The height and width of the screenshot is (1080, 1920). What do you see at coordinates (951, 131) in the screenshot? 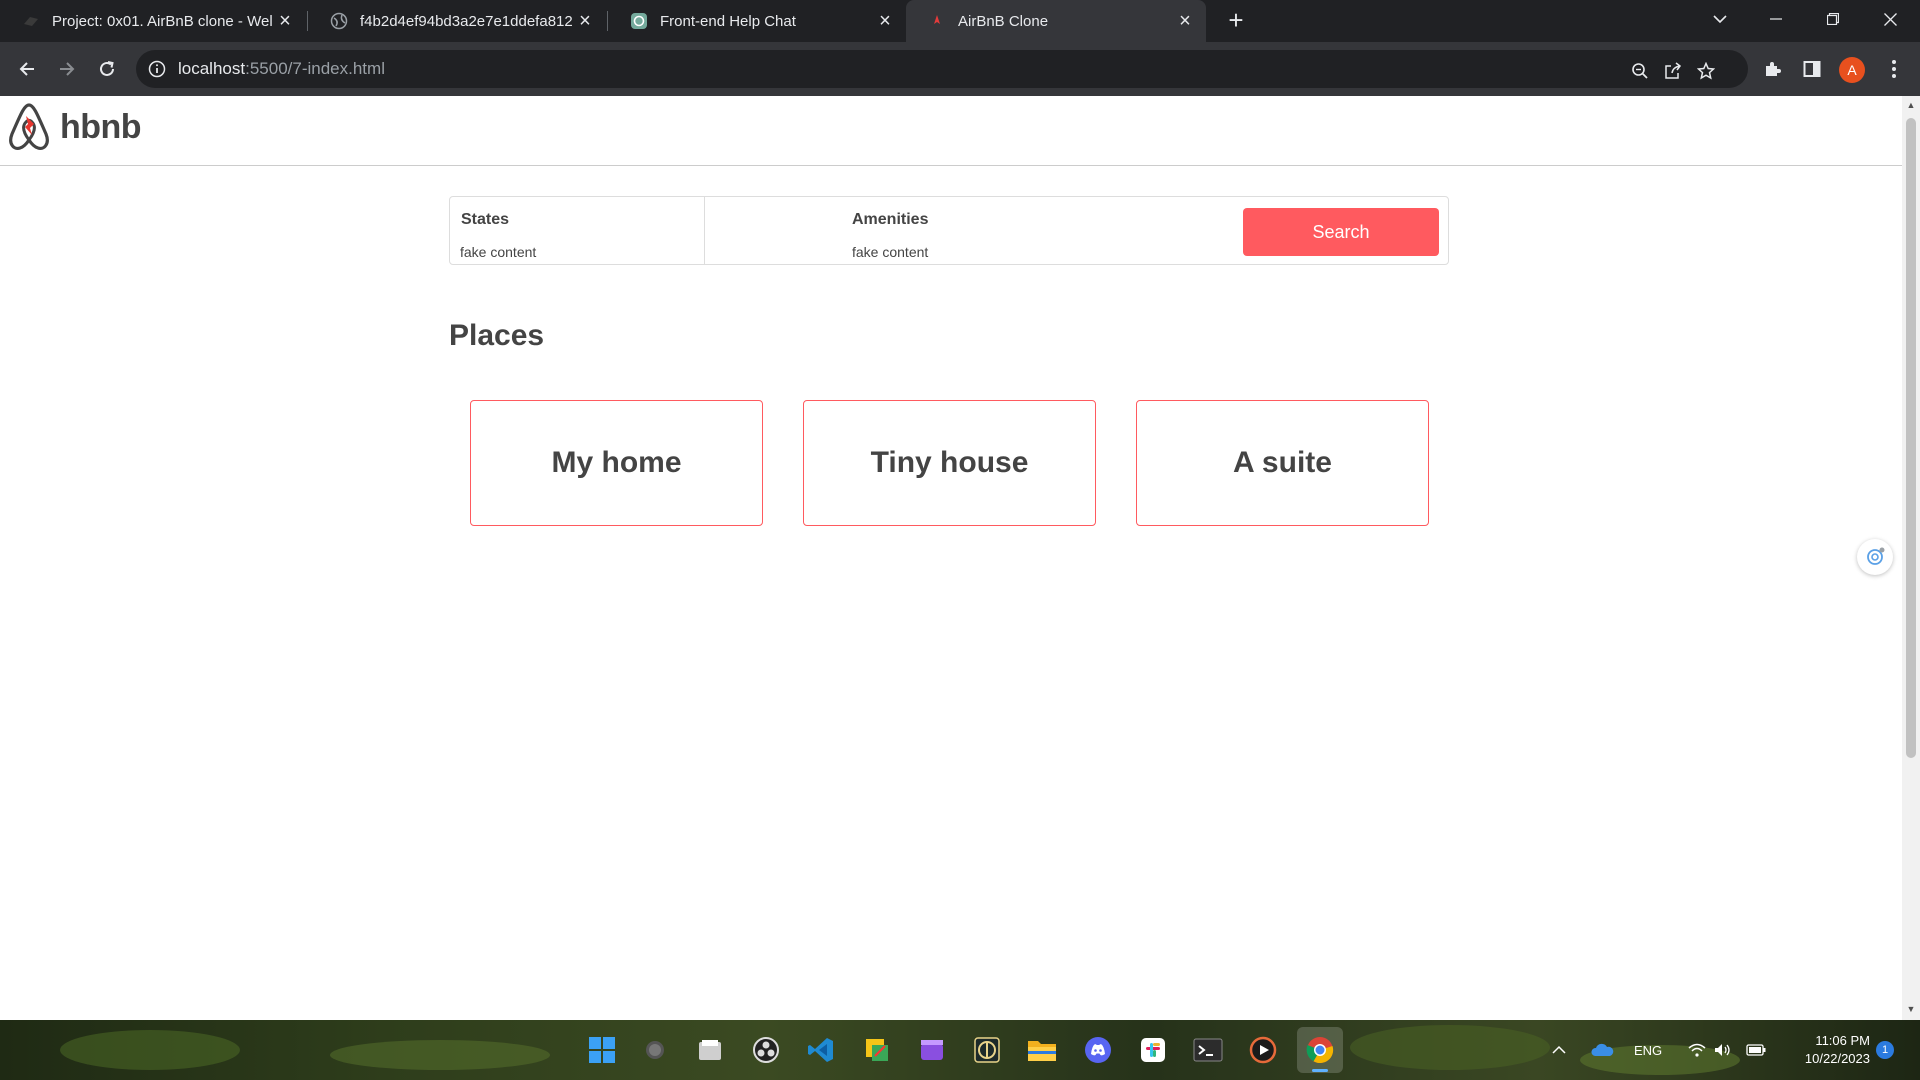
I see `site-header: hbnb` at bounding box center [951, 131].